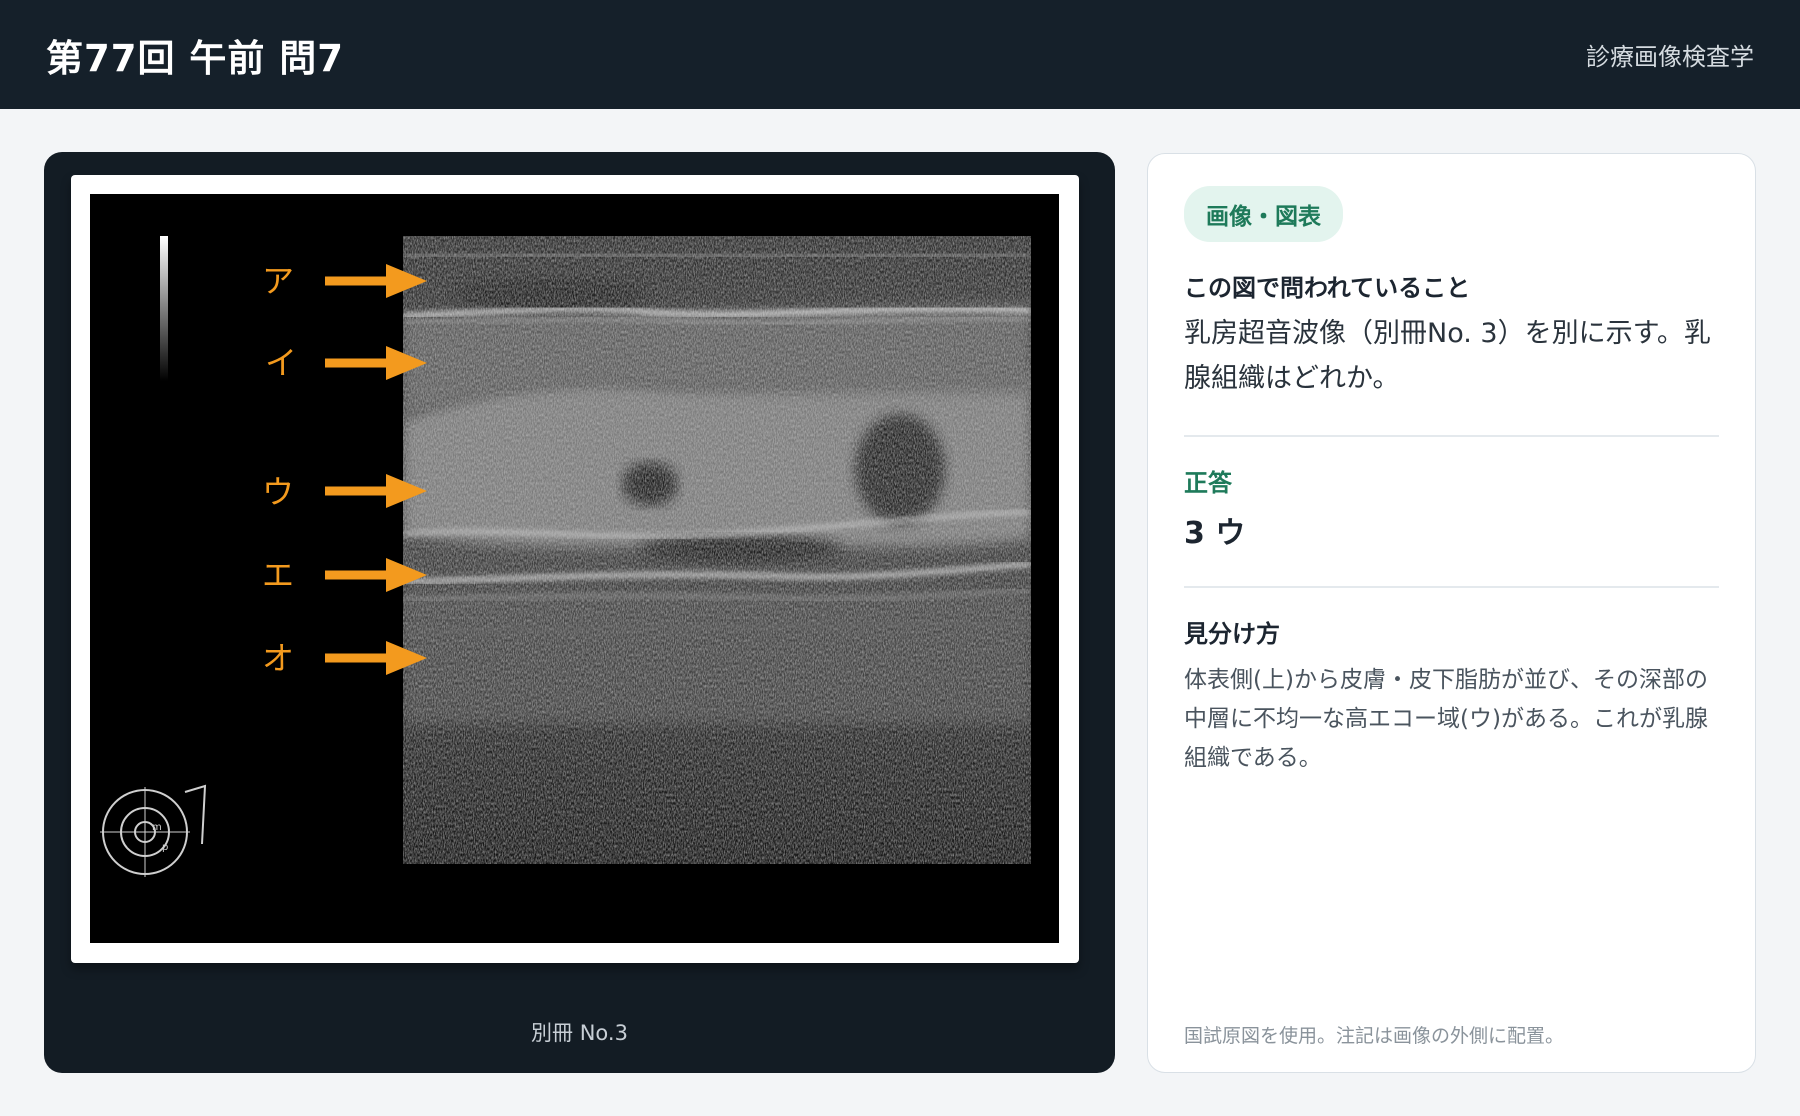  I want to click on subject-label: 診療画像検査学, so click(1670, 57).